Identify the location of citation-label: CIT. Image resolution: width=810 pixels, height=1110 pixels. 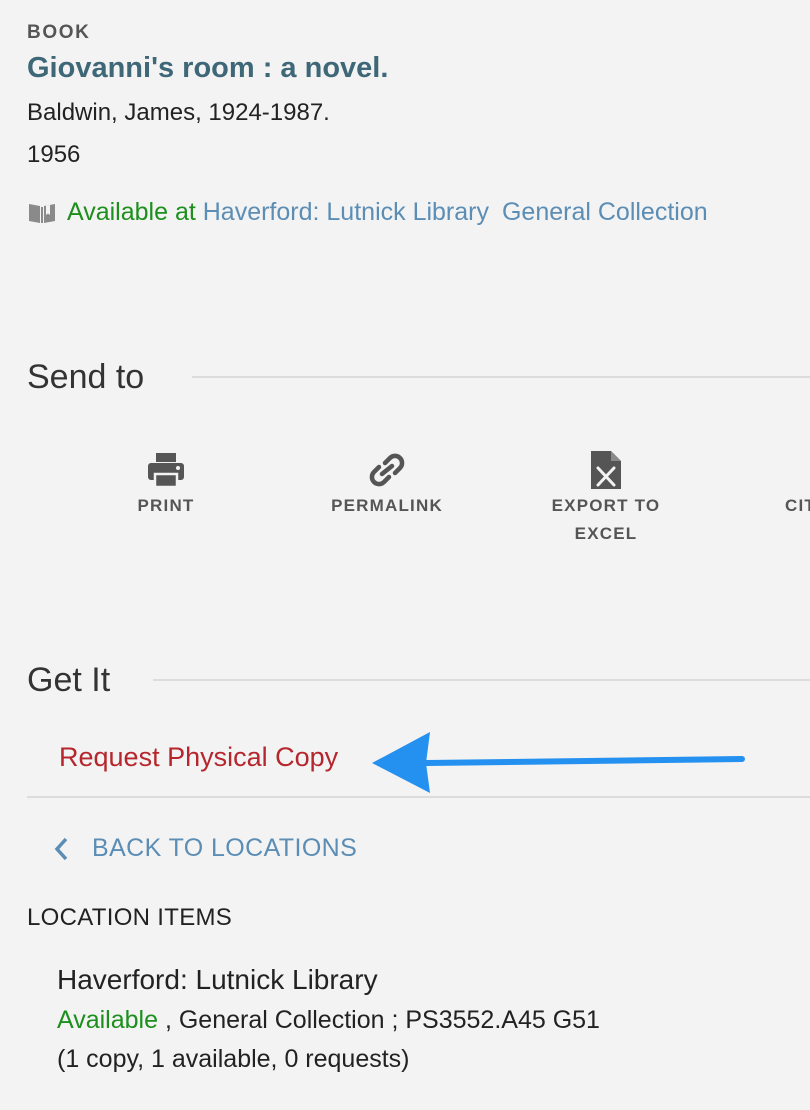
(797, 505).